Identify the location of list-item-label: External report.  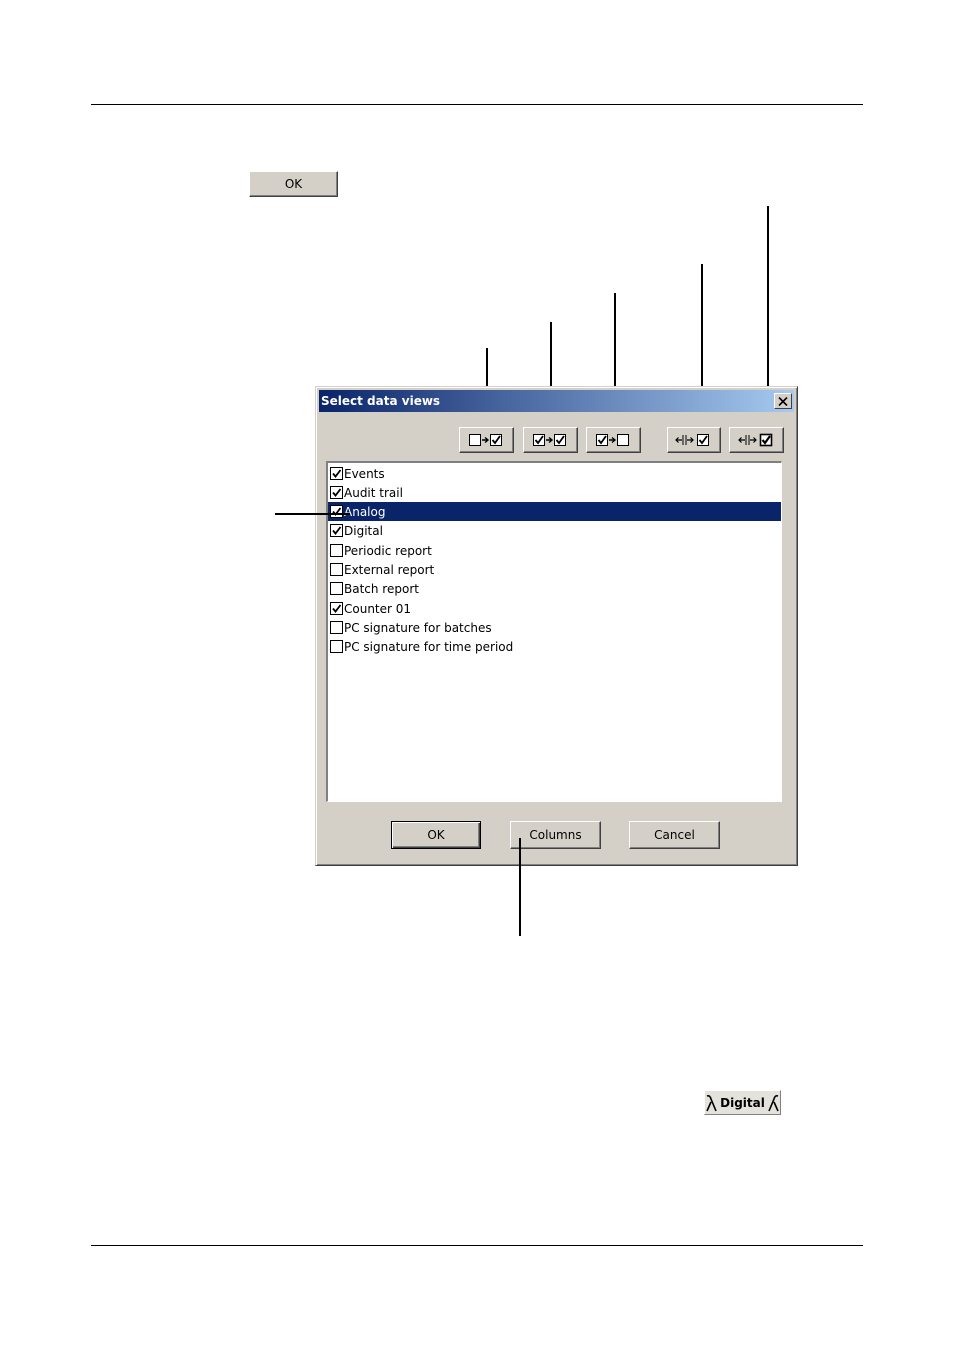
(389, 569).